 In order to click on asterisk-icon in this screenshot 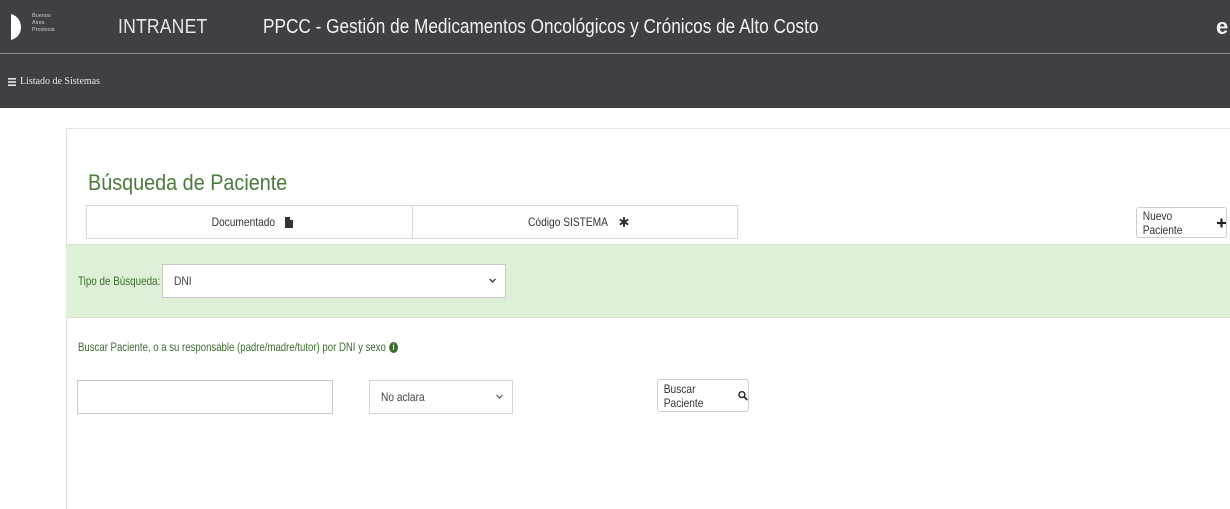, I will do `click(624, 222)`.